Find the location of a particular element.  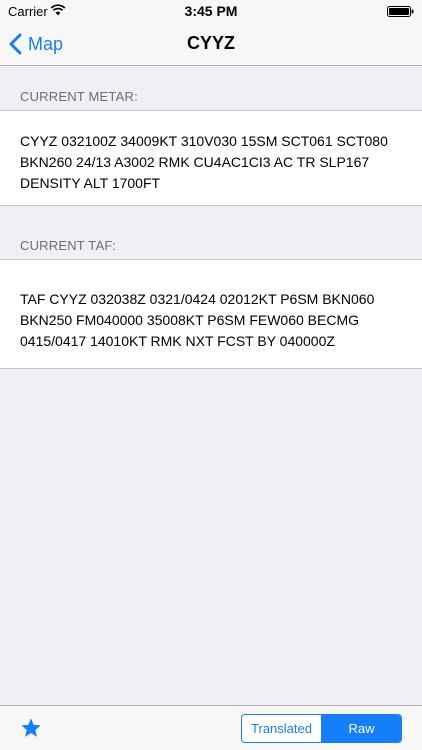

segment-translated: Translated is located at coordinates (282, 728).